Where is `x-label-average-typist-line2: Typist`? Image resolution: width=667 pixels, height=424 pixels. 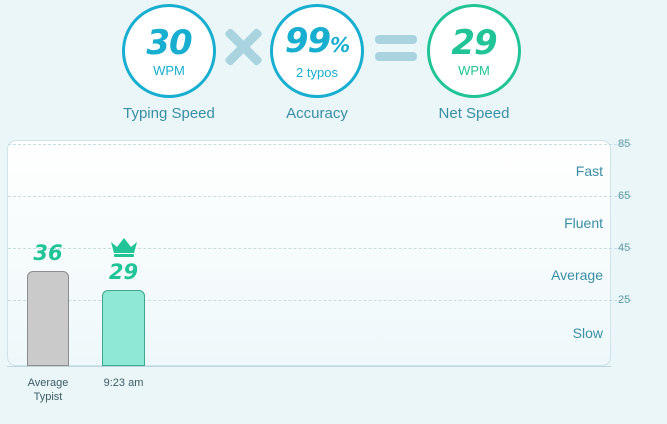
x-label-average-typist-line2: Typist is located at coordinates (48, 397).